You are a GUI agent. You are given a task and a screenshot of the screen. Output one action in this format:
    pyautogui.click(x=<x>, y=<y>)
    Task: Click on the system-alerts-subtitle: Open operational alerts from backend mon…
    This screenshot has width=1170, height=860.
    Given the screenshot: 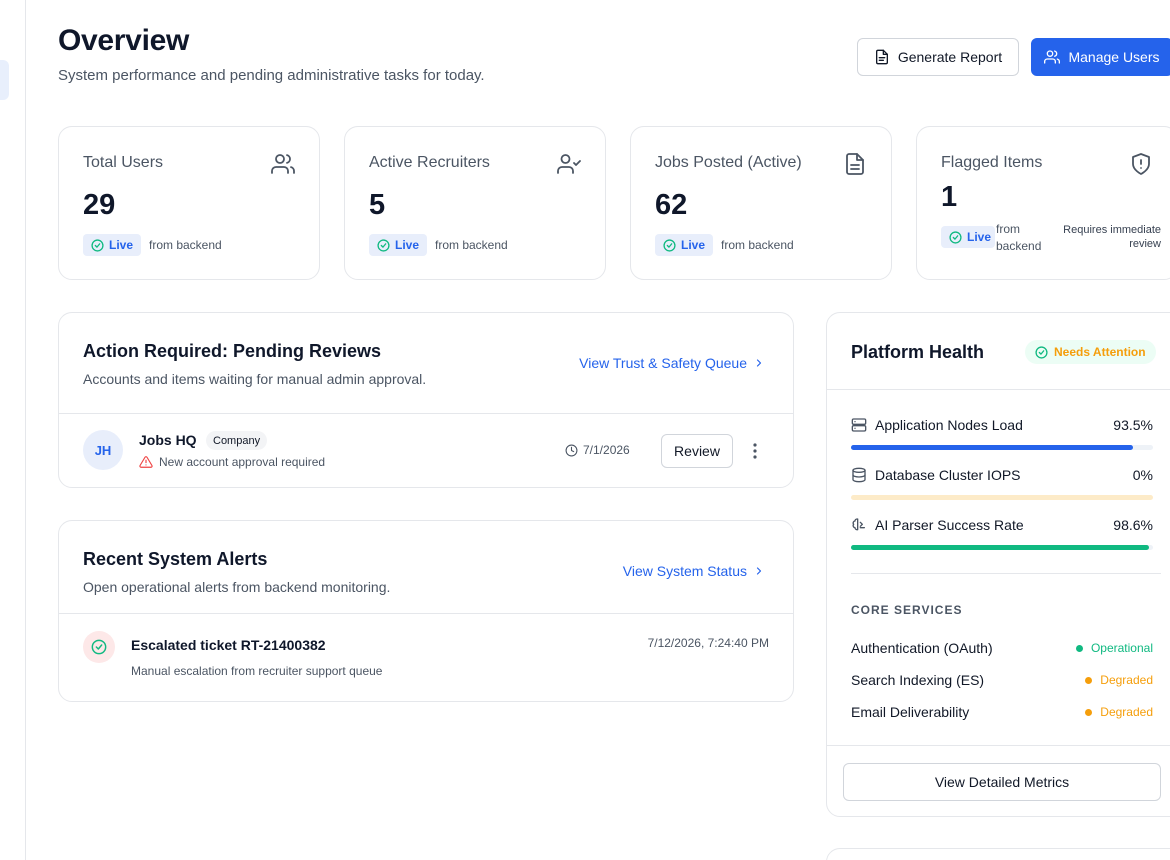 What is the action you would take?
    pyautogui.click(x=237, y=587)
    